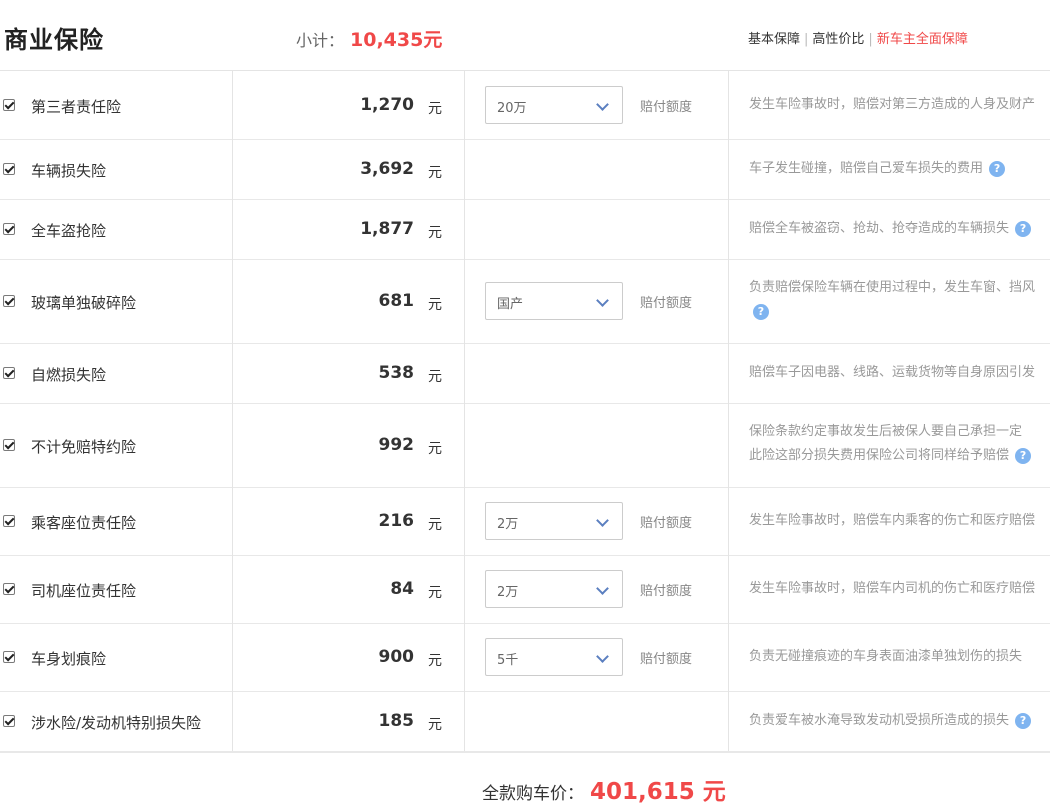 The width and height of the screenshot is (1050, 806). I want to click on insurance-description: 赔偿全车被盗窃、抢劫、抢夺造成的车辆损失?, so click(899, 229).